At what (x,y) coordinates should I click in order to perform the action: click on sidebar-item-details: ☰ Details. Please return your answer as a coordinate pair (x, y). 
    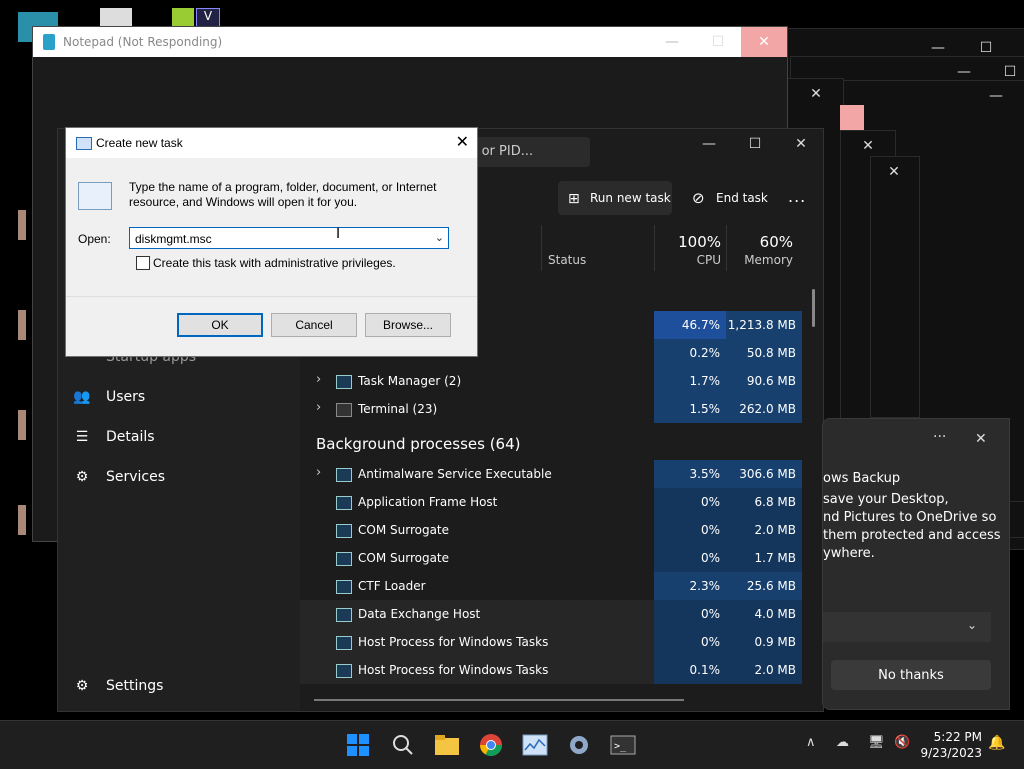
    Looking at the image, I should click on (113, 437).